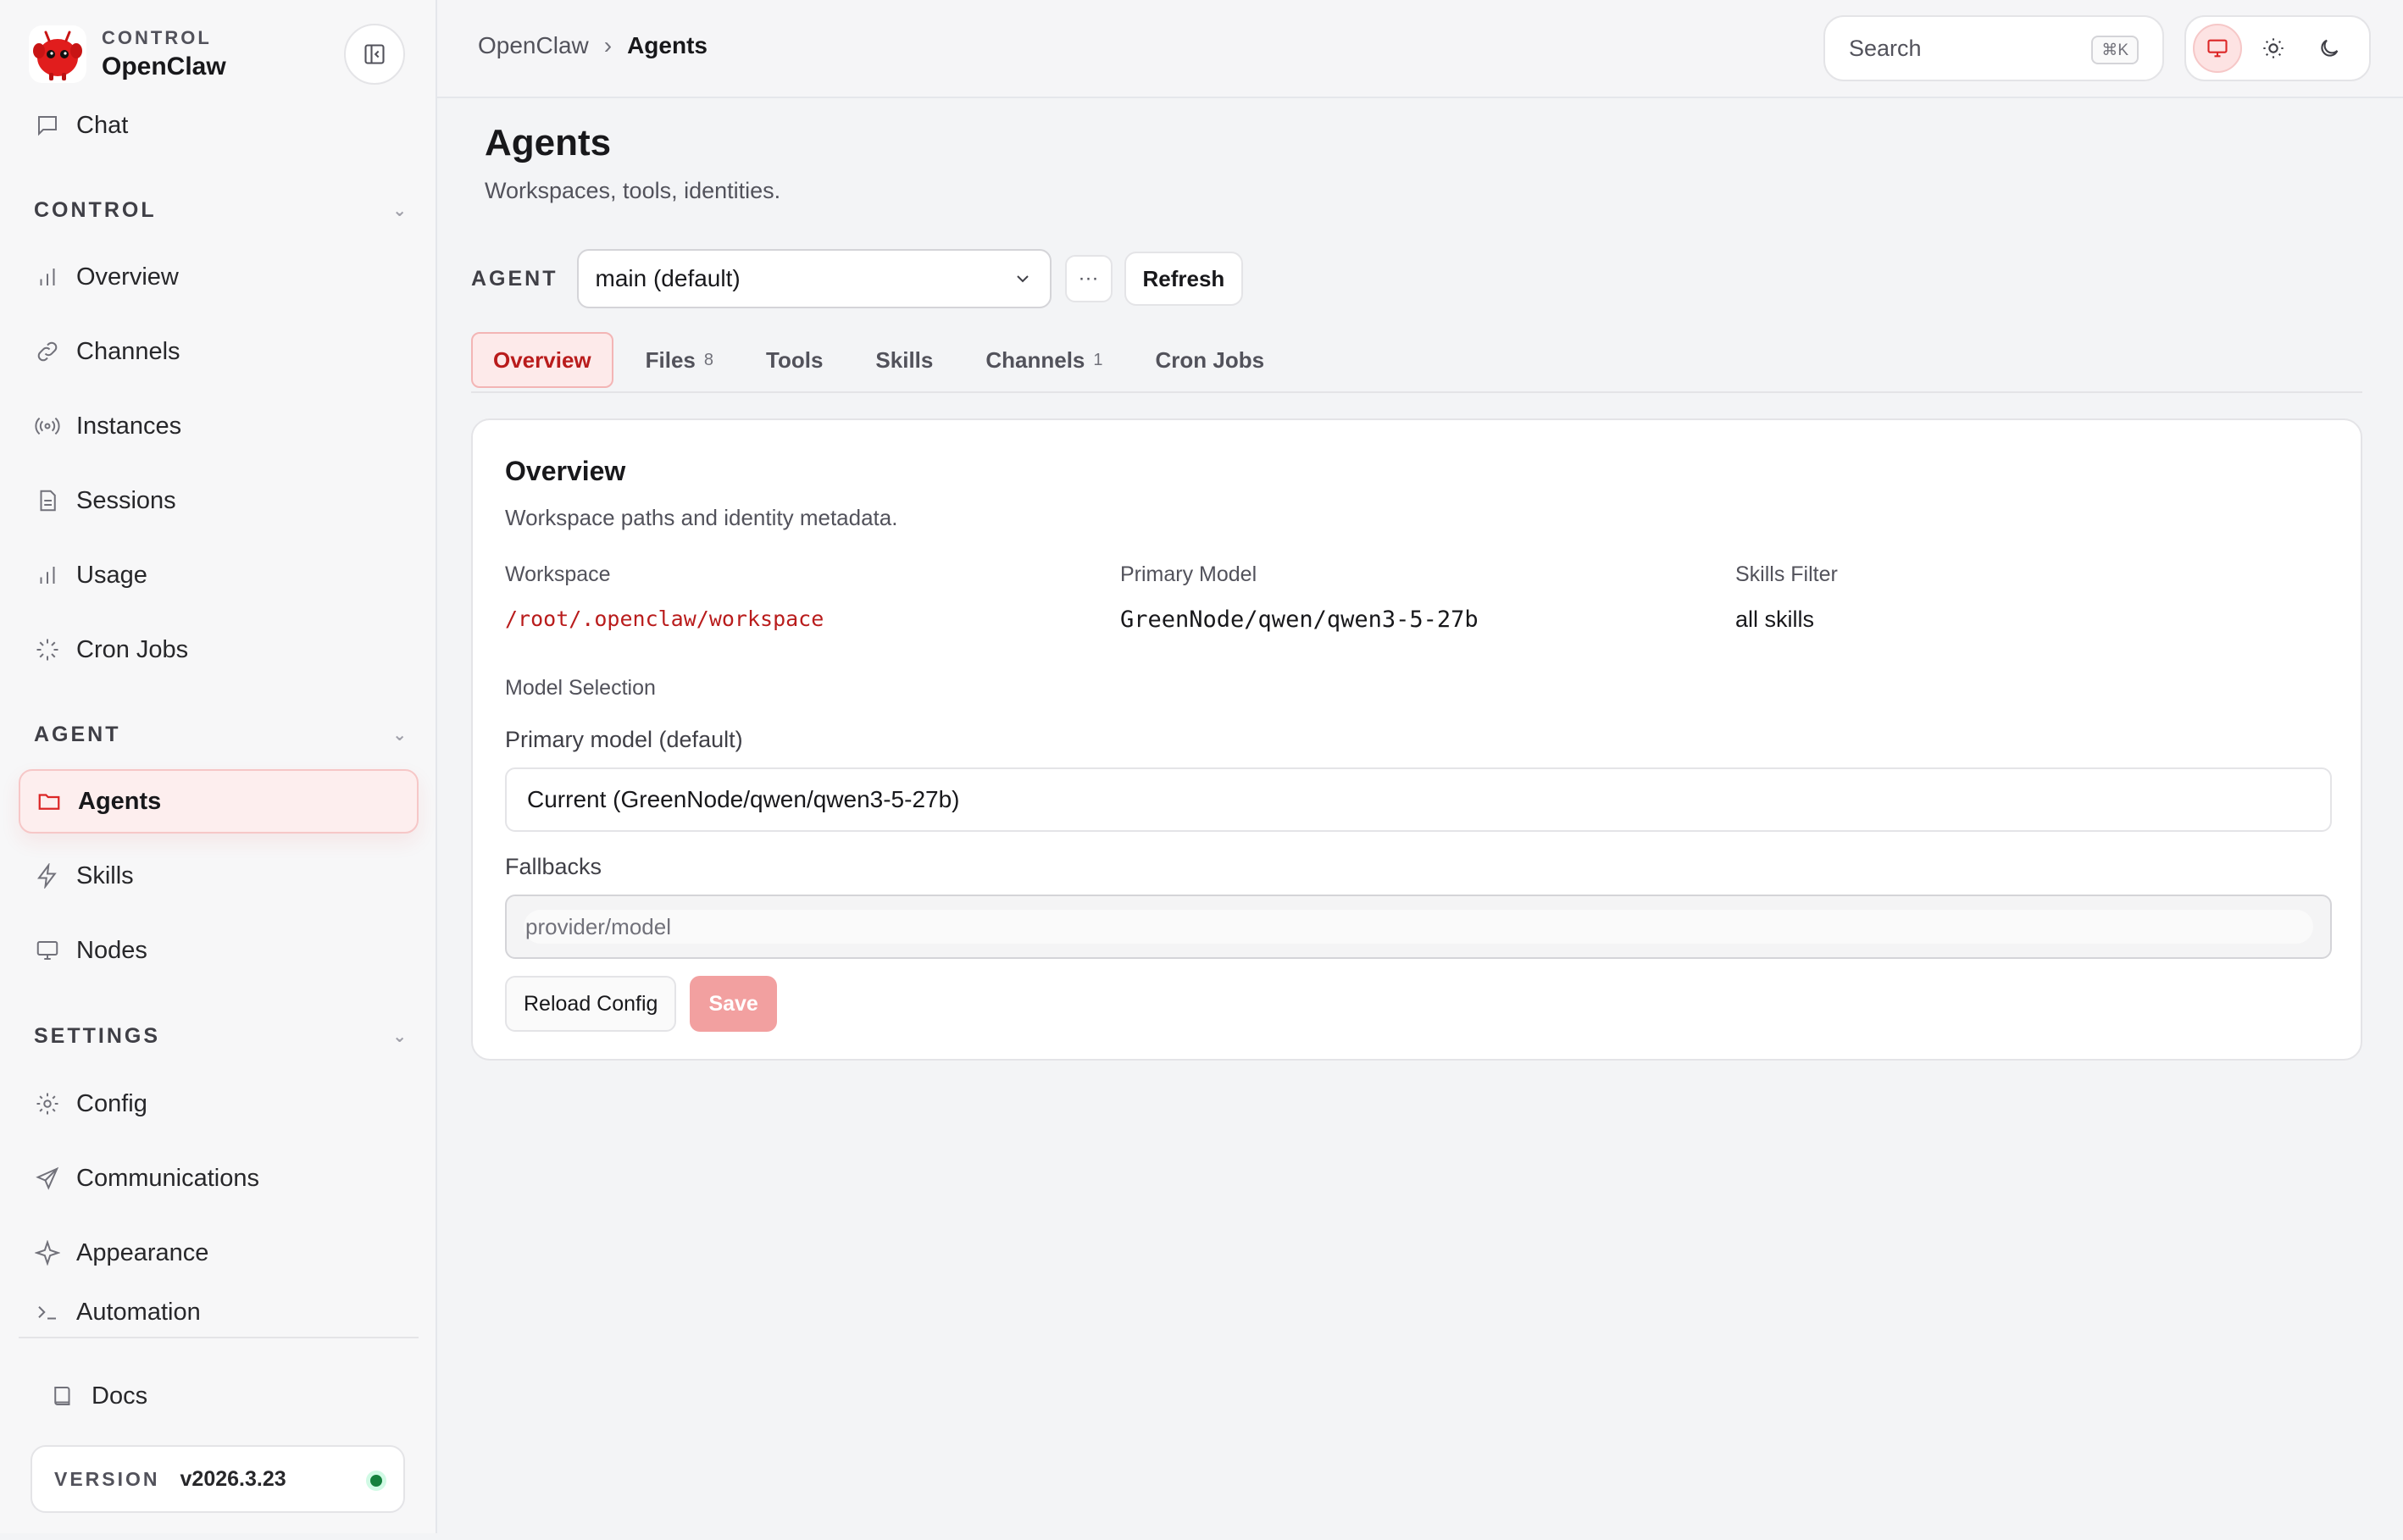 This screenshot has height=1540, width=2403. Describe the element at coordinates (111, 950) in the screenshot. I see `sidebar-item-label: Nodes` at that location.